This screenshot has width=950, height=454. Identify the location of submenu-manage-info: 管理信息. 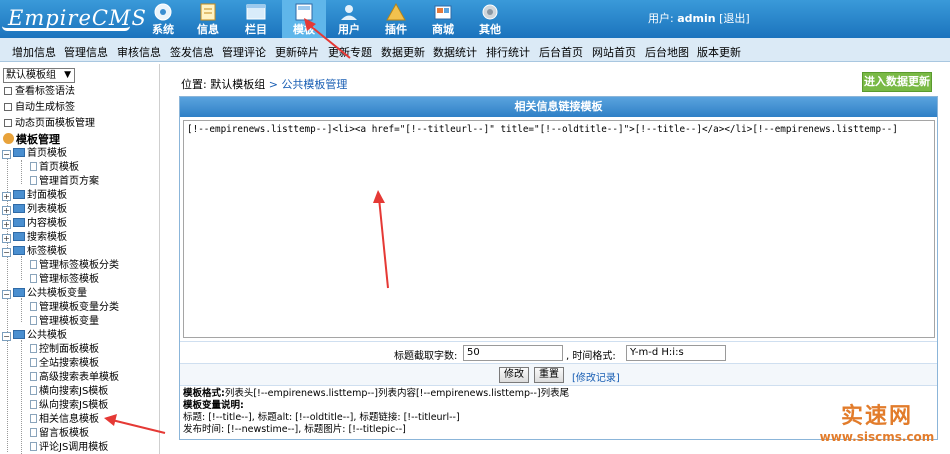
(86, 52).